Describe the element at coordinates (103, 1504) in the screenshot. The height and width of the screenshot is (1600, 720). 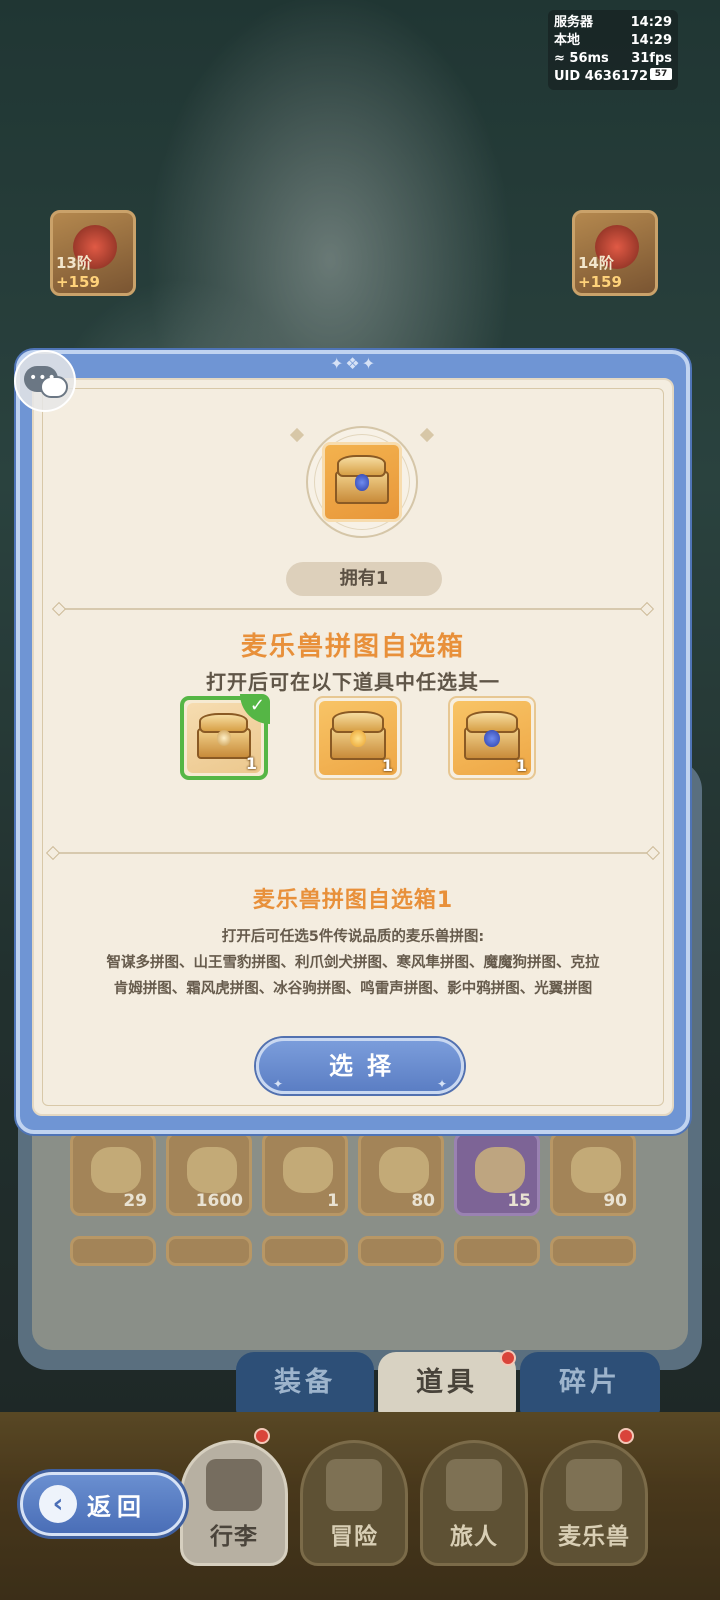
I see `back-button: ‹ 返回` at that location.